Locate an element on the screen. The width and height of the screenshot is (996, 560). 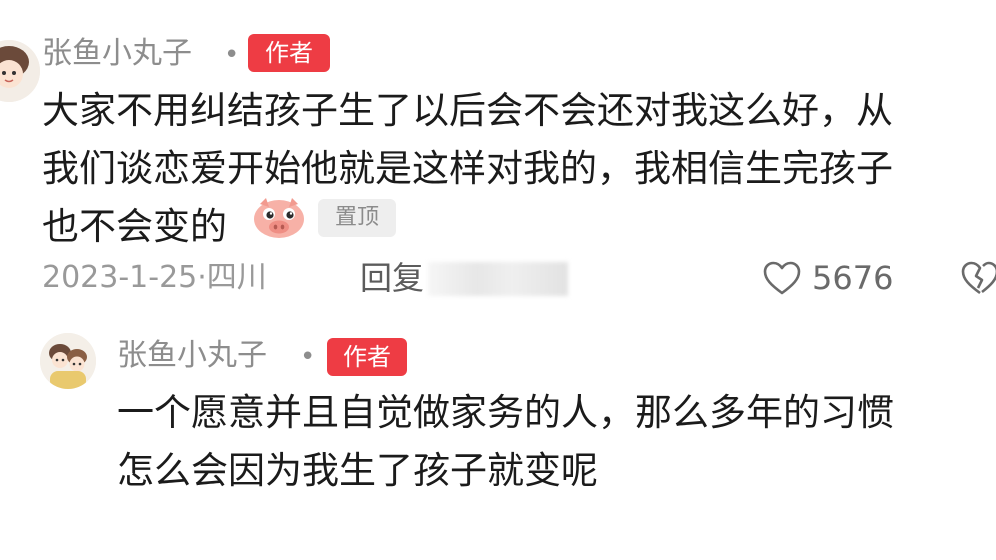
avatar is located at coordinates (20, 71).